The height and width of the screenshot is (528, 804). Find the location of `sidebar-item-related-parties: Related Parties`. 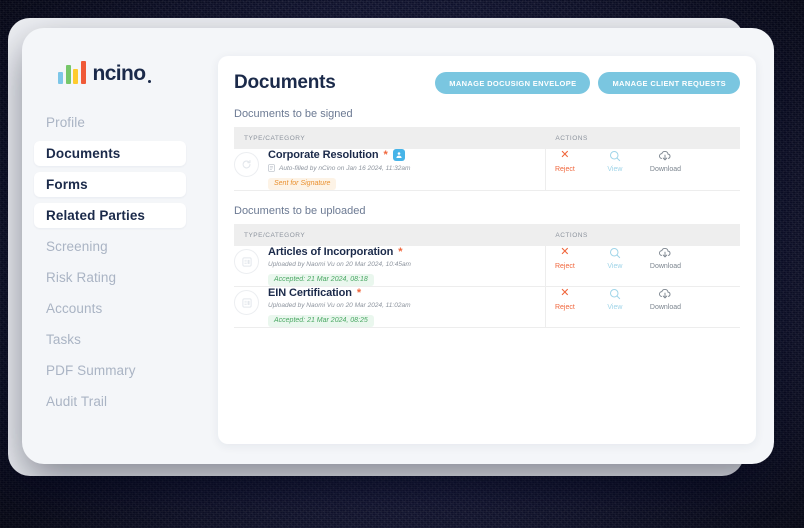

sidebar-item-related-parties: Related Parties is located at coordinates (110, 215).